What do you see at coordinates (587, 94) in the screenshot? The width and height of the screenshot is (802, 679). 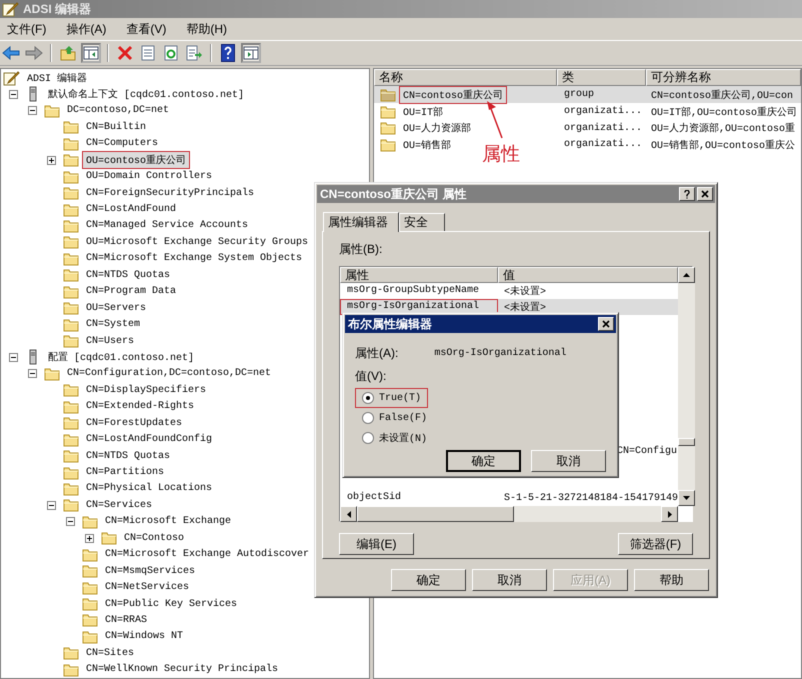 I see `list-row: CN=contoso重庆公司 group CN=contoso重庆公司,OU=con` at bounding box center [587, 94].